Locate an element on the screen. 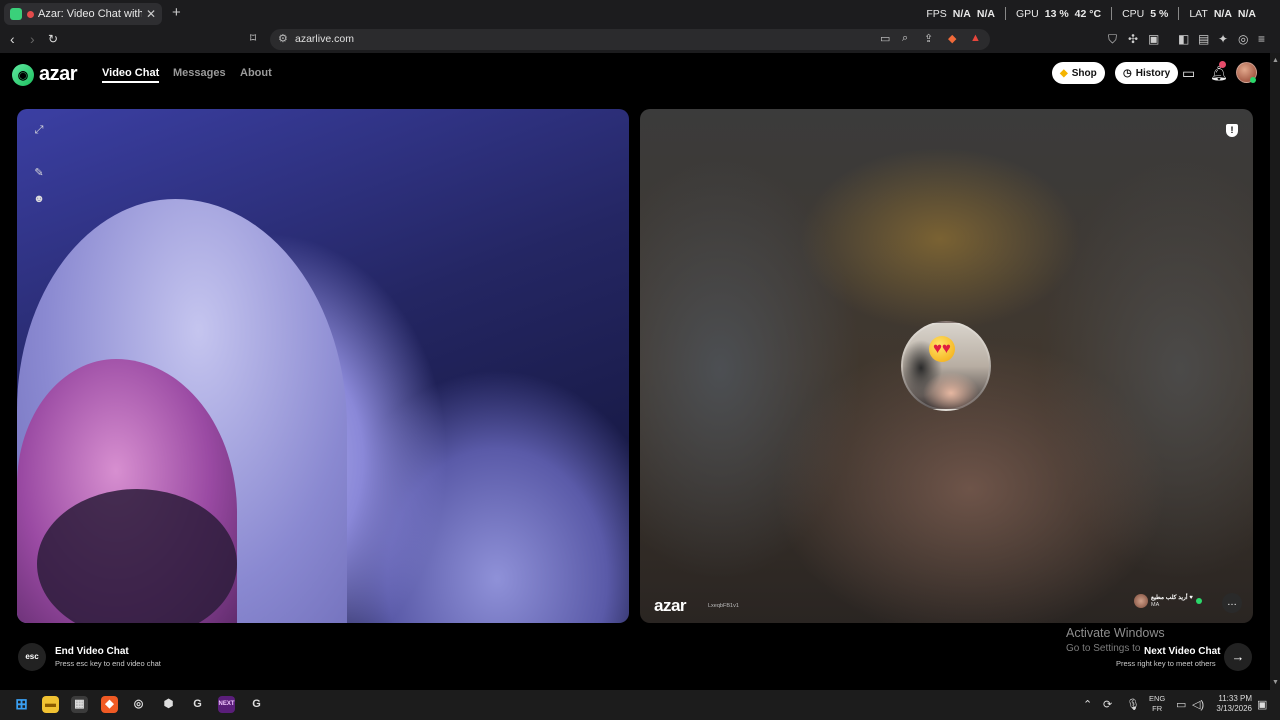  peer-country: MA is located at coordinates (1155, 605).